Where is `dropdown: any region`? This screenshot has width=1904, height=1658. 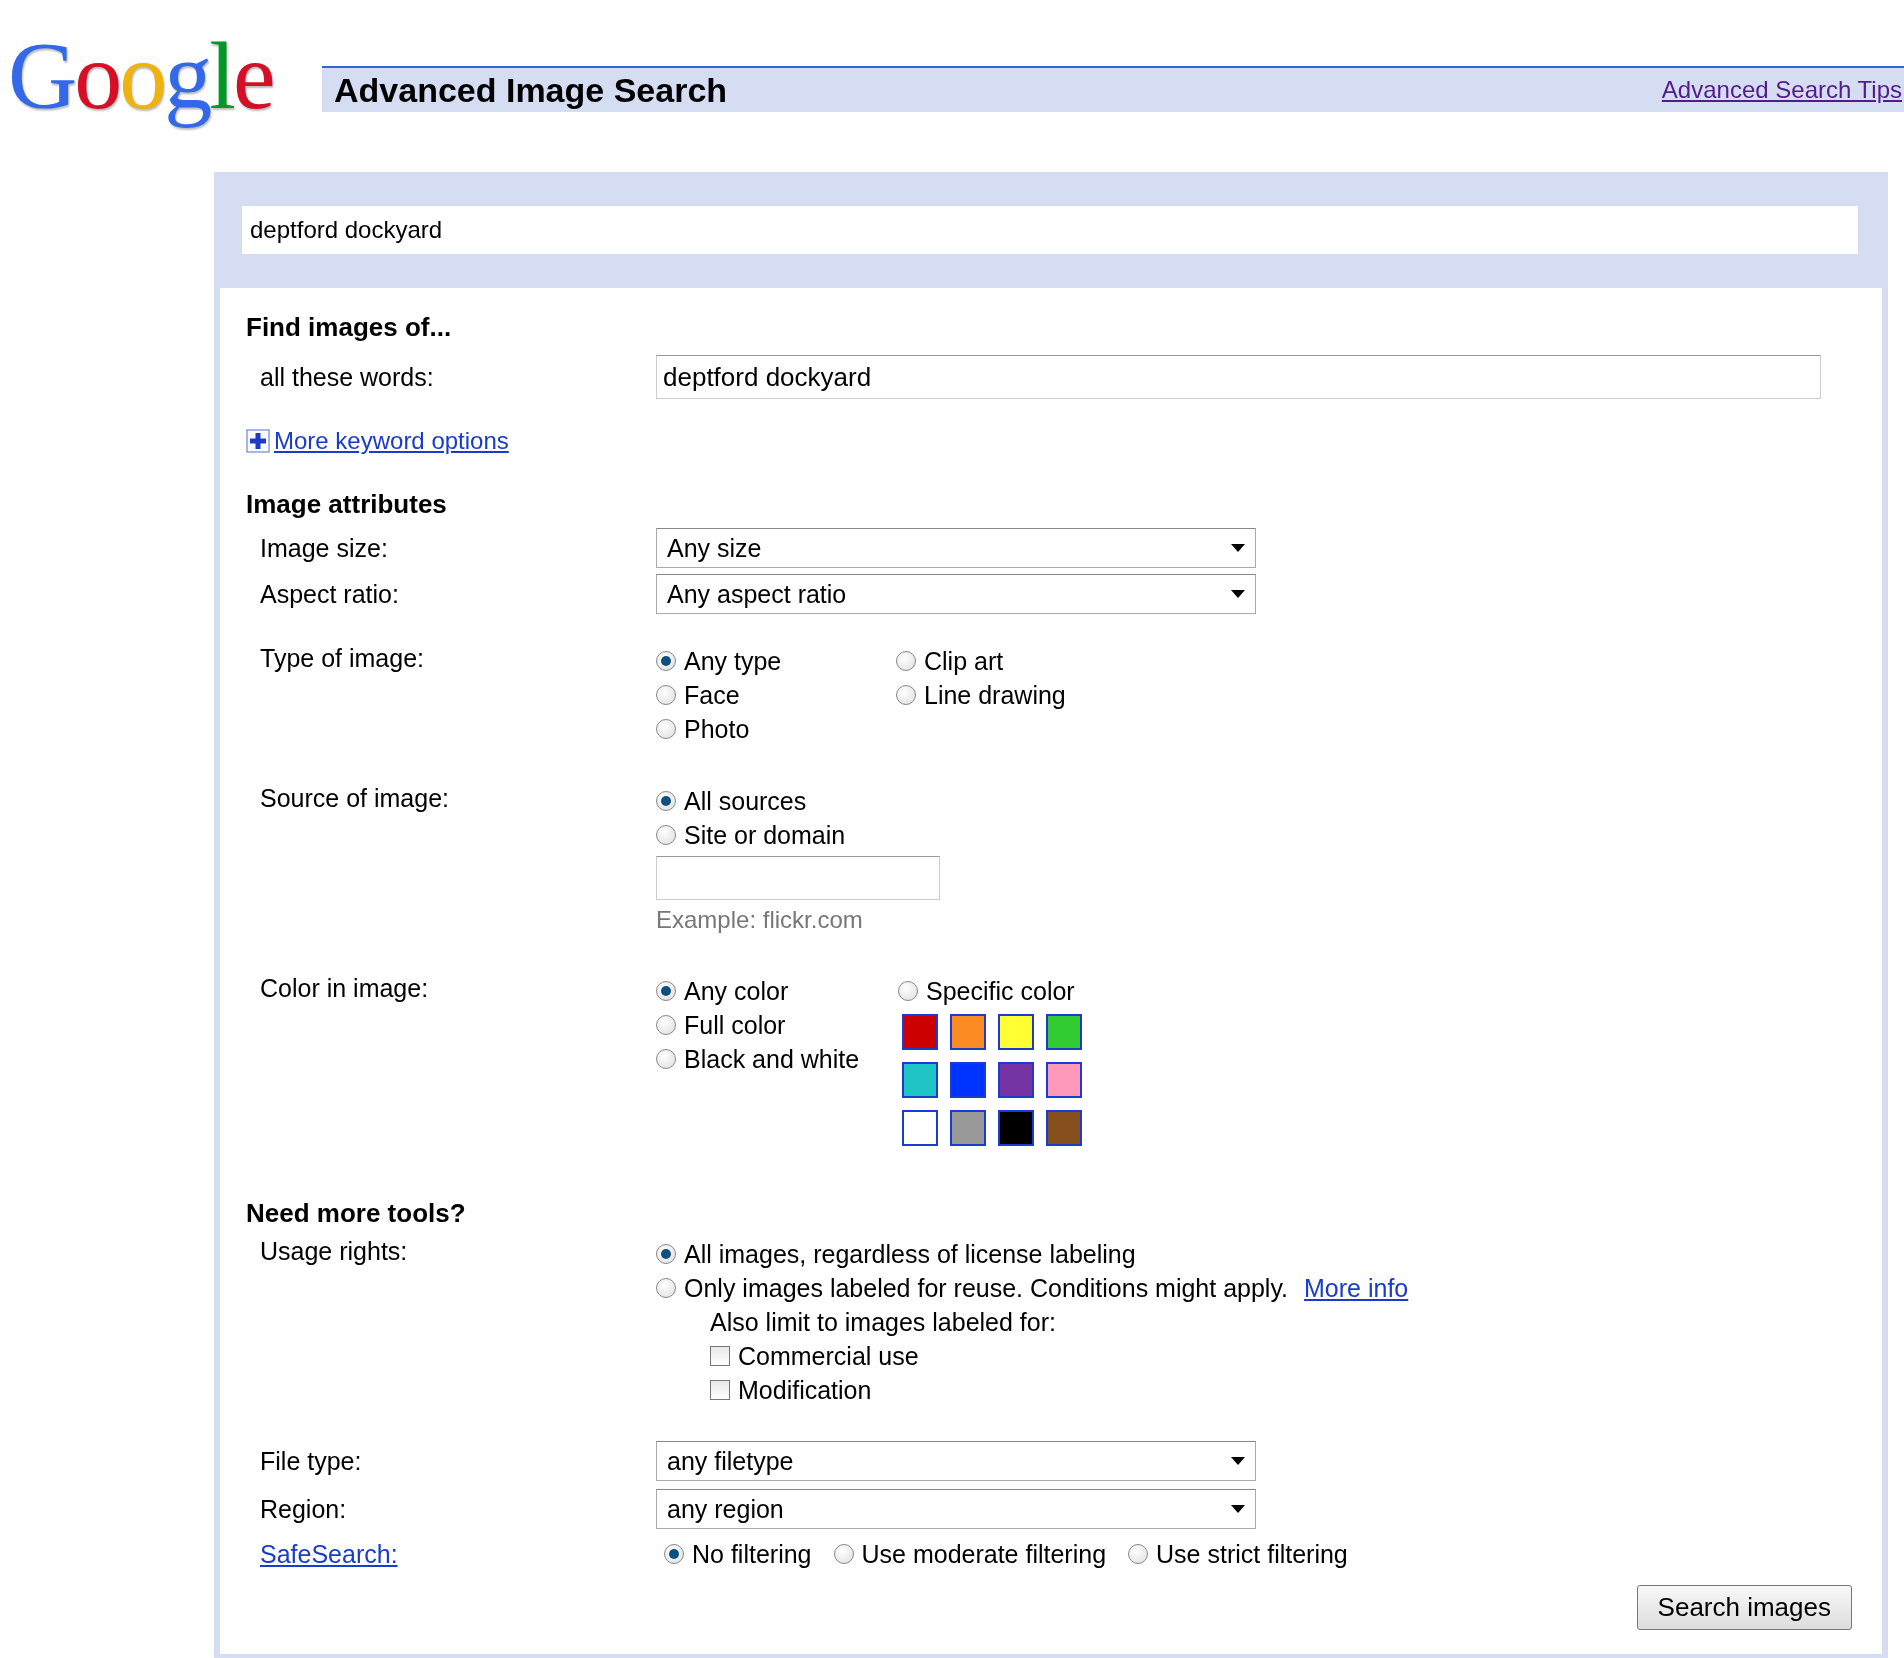 dropdown: any region is located at coordinates (956, 1509).